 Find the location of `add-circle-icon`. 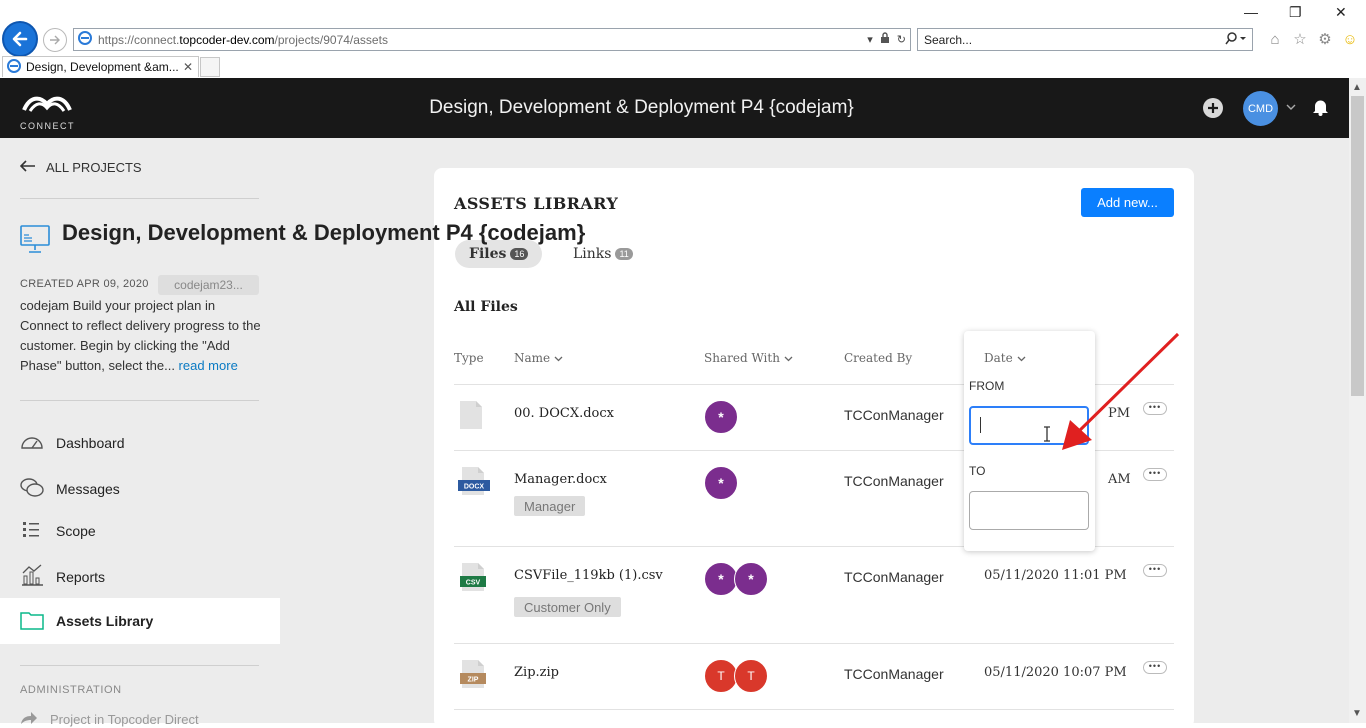

add-circle-icon is located at coordinates (1213, 110).